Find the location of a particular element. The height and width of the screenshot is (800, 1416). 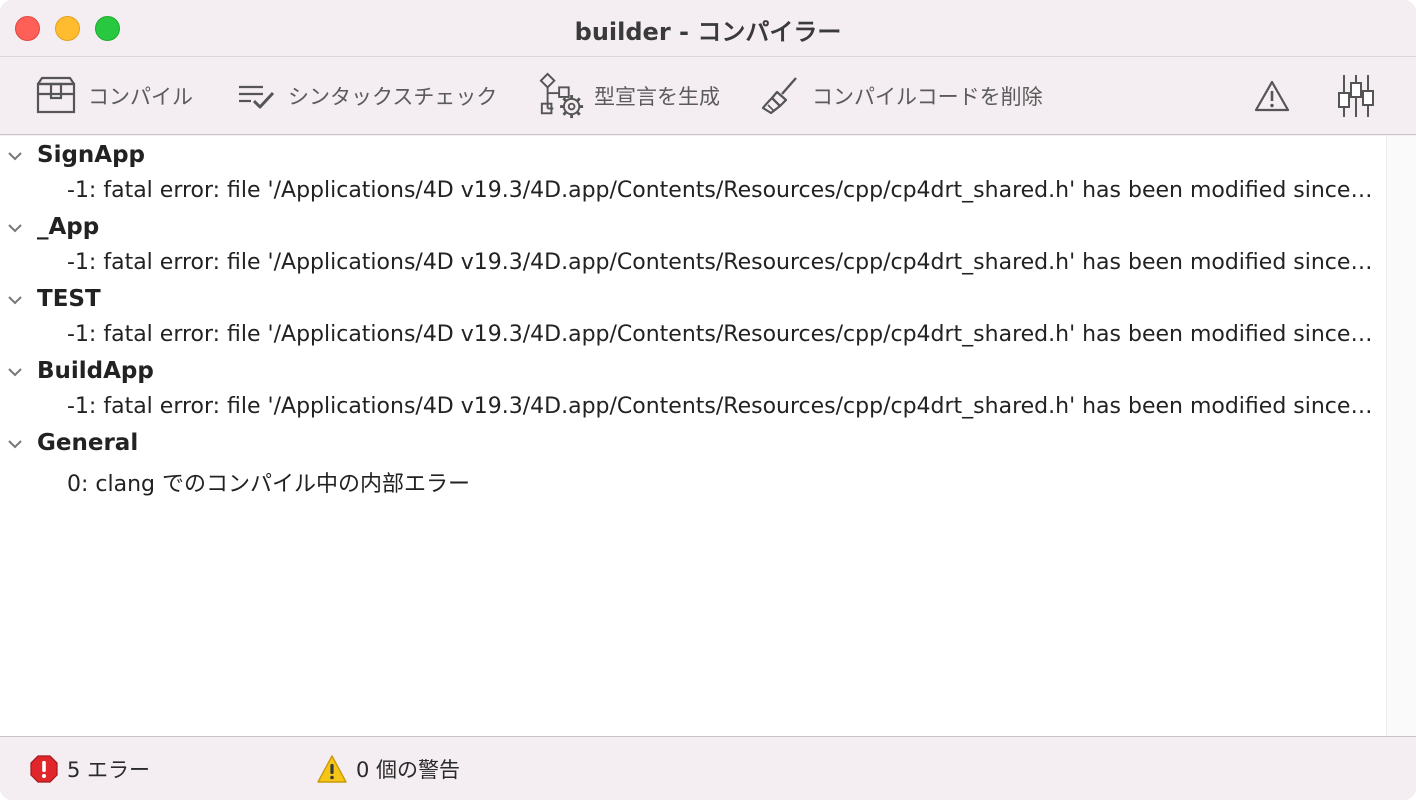

error-count-label: 5 エラー is located at coordinates (109, 770).